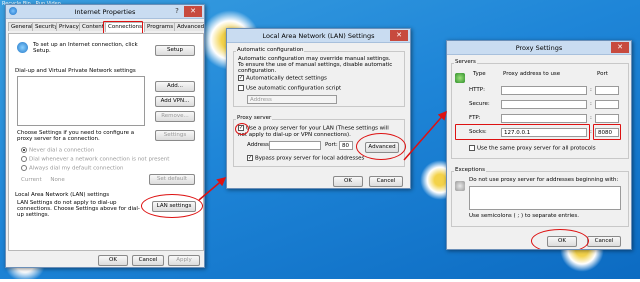 The image size is (640, 282). What do you see at coordinates (172, 206) in the screenshot?
I see `lan-settings-highlight` at bounding box center [172, 206].